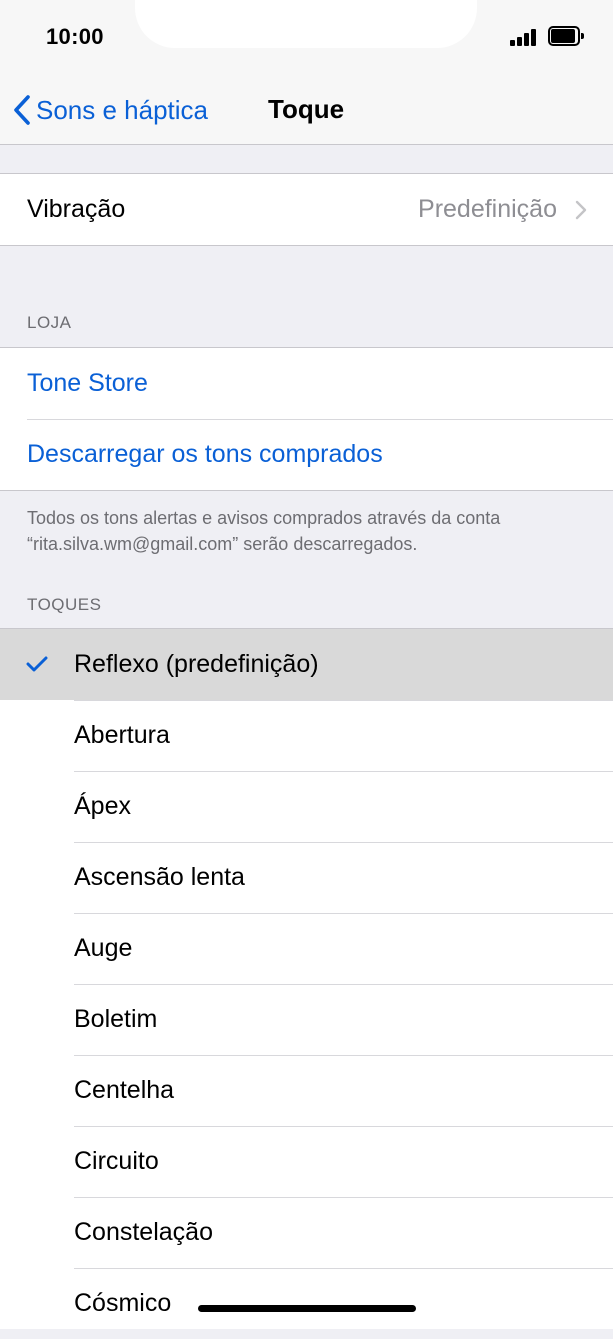  I want to click on status-bar: 10:00, so click(306, 38).